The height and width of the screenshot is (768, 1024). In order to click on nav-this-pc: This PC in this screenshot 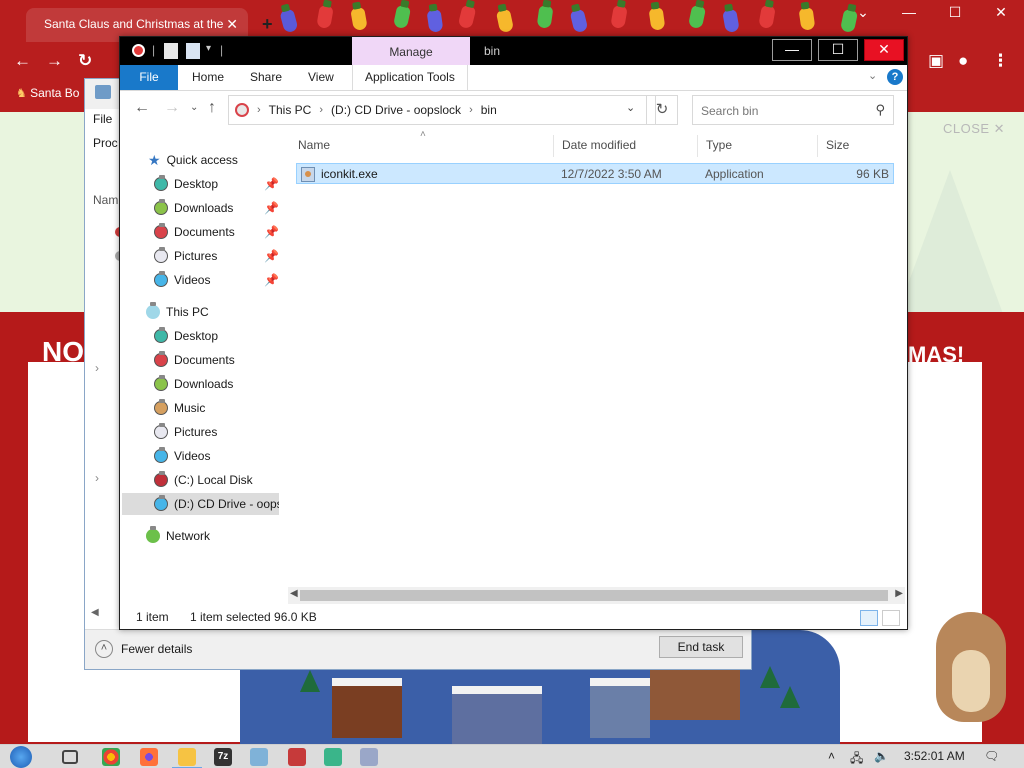, I will do `click(226, 312)`.